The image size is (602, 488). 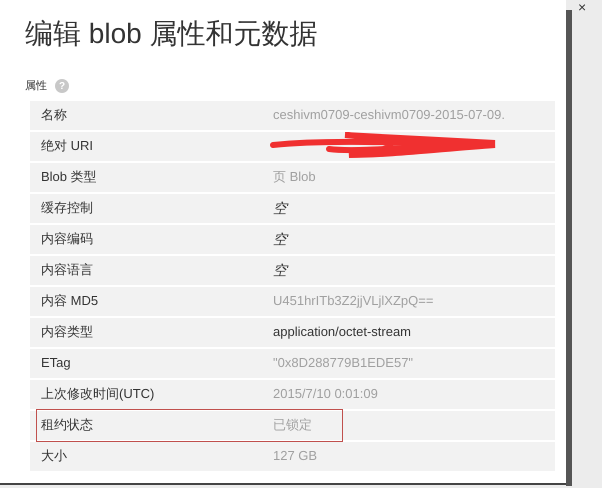 What do you see at coordinates (67, 332) in the screenshot?
I see `property-label: 内容类型` at bounding box center [67, 332].